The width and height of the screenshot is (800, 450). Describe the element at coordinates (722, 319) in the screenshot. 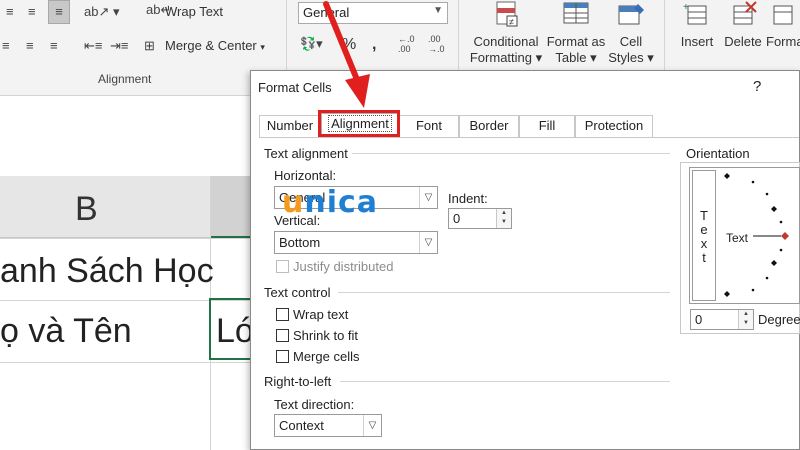

I see `degrees-stepper: 0 ▲ ▼` at that location.